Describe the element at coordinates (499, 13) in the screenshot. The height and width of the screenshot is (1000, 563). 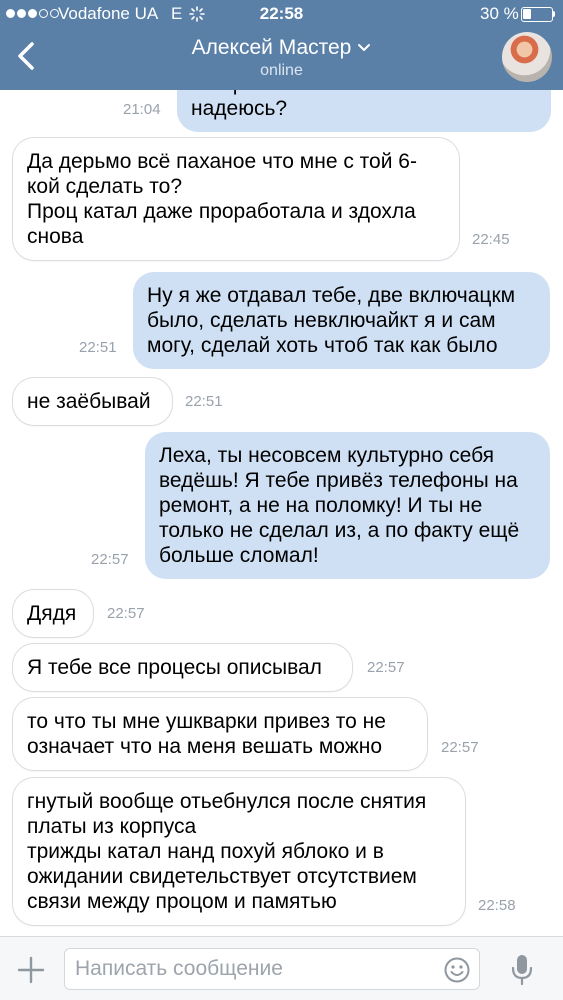
I see `battery-percent: 30 %` at that location.